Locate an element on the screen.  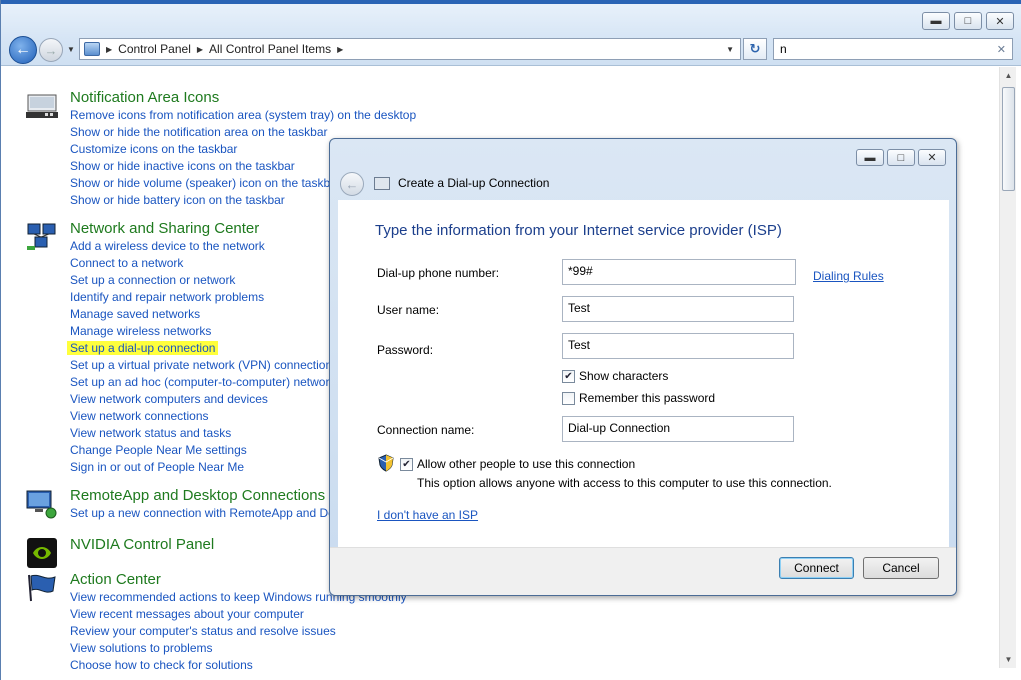
phone-label: Dial-up phone number: is located at coordinates (438, 273).